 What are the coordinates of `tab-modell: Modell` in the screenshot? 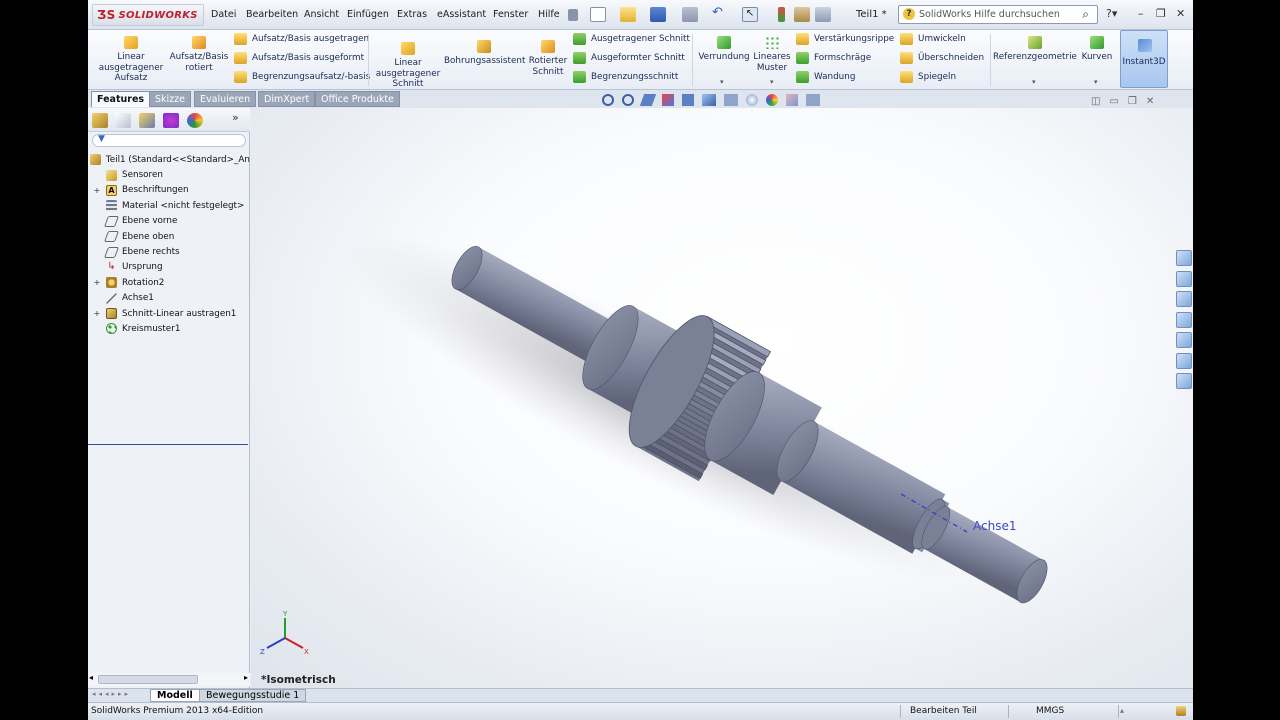 It's located at (175, 695).